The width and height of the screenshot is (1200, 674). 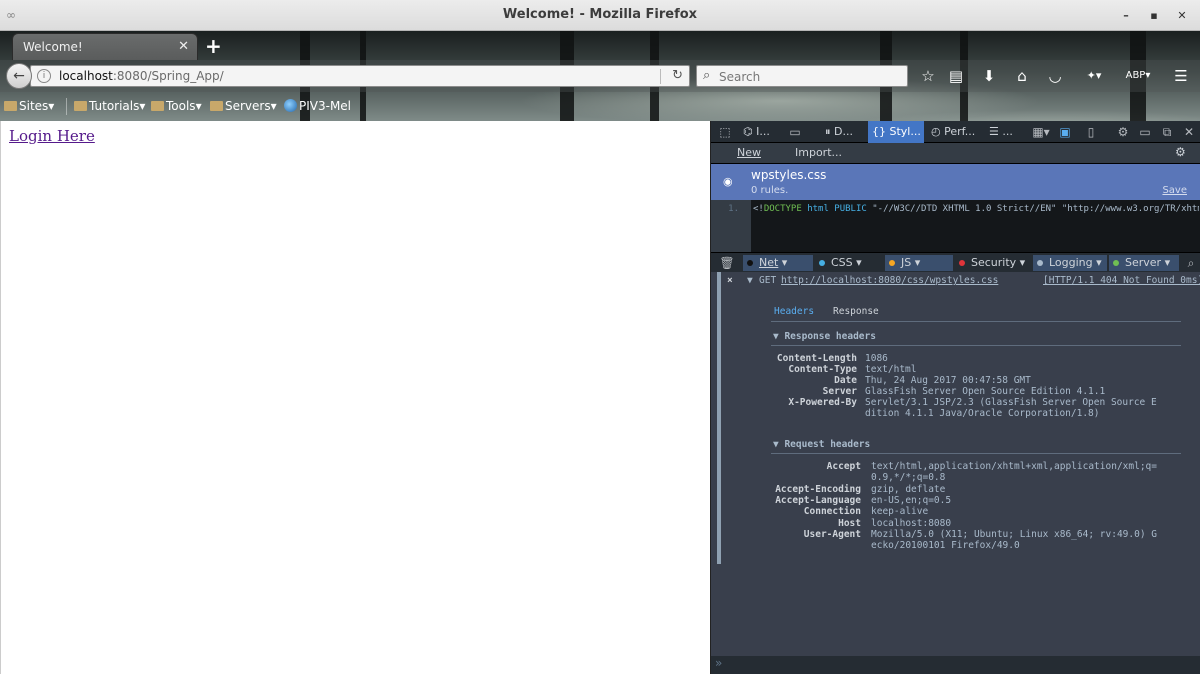 What do you see at coordinates (183, 46) in the screenshot?
I see `tab-close-icon: ✕` at bounding box center [183, 46].